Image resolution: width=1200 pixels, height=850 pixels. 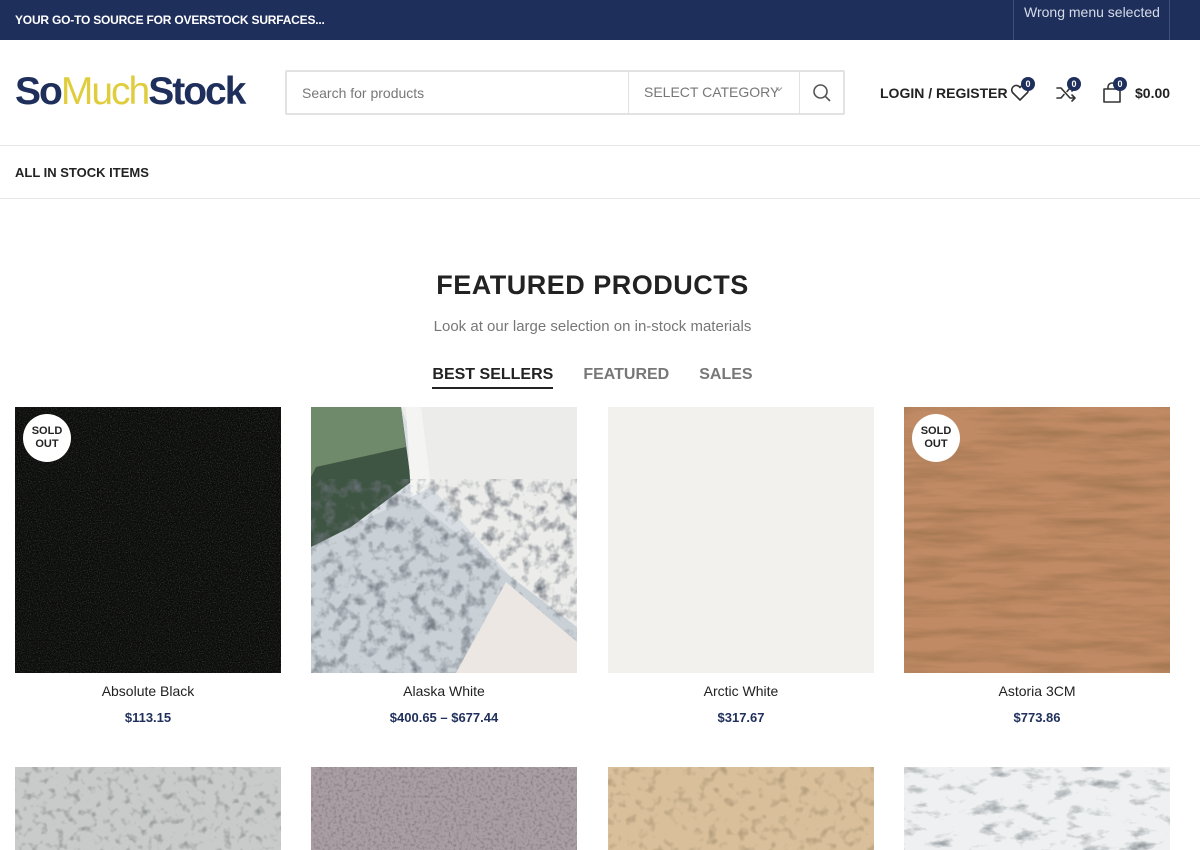 What do you see at coordinates (626, 376) in the screenshot?
I see `tab-featured: FEATURED` at bounding box center [626, 376].